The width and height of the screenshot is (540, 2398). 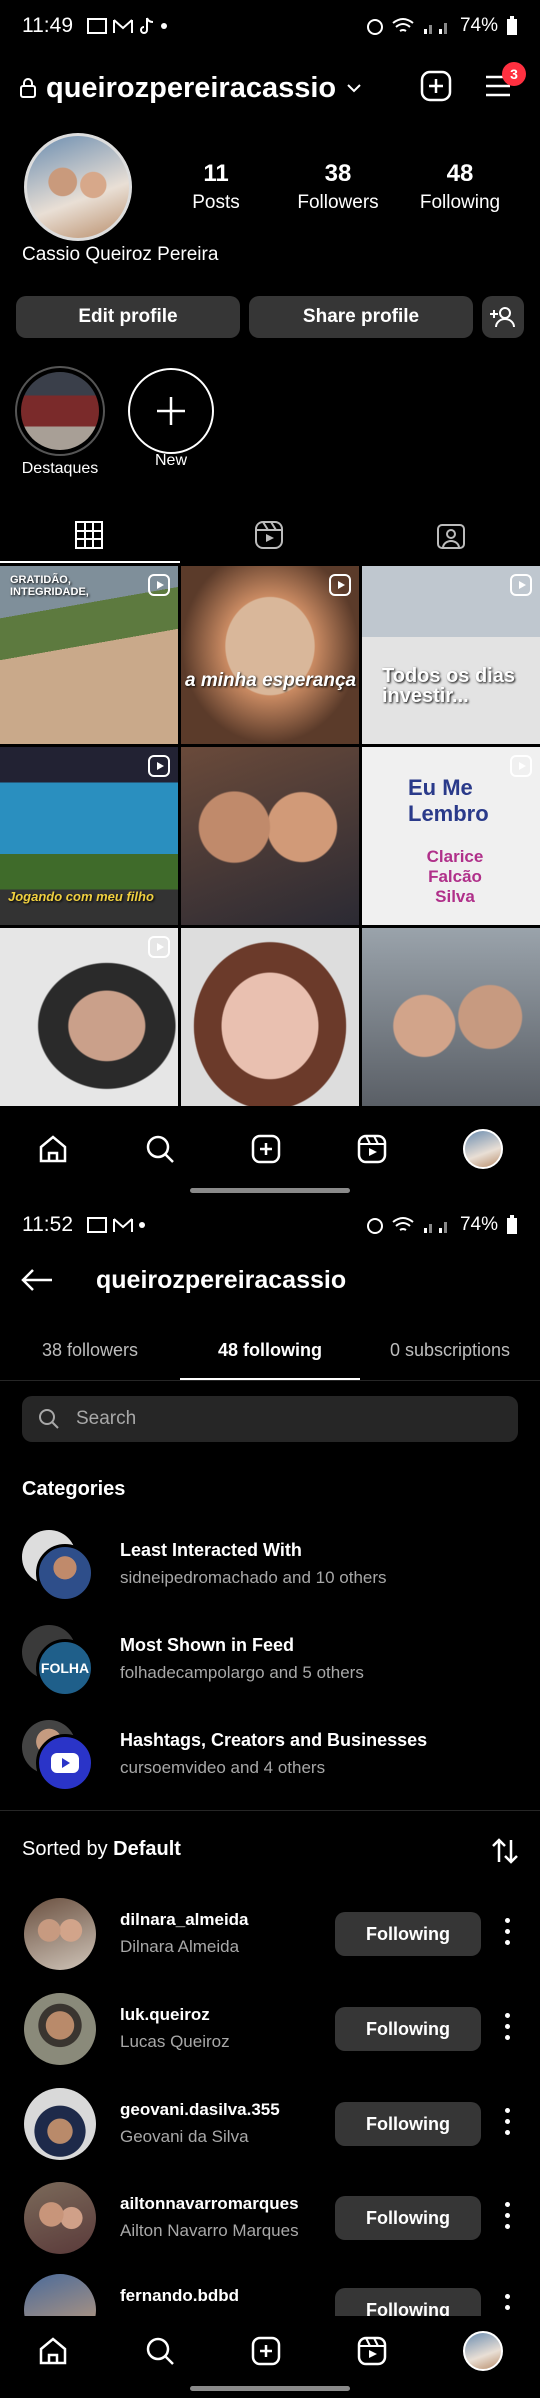 What do you see at coordinates (216, 187) in the screenshot?
I see `stat-posts: 11 Posts` at bounding box center [216, 187].